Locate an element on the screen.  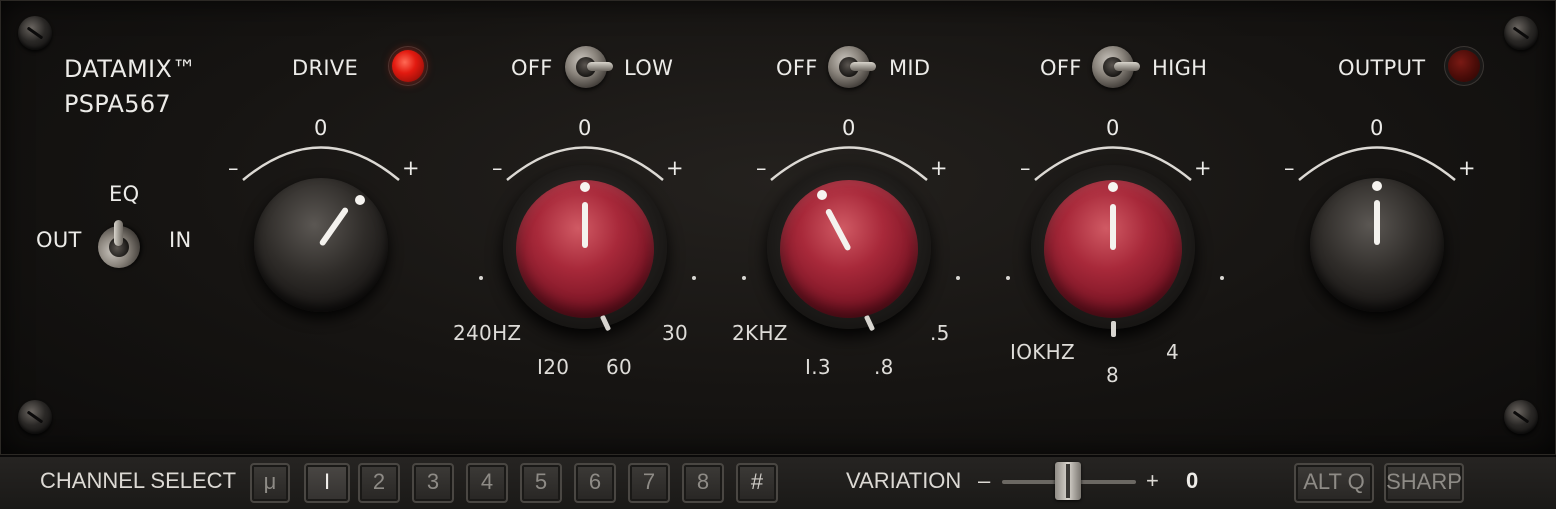
output-knob-indicator-dot is located at coordinates (1377, 186).